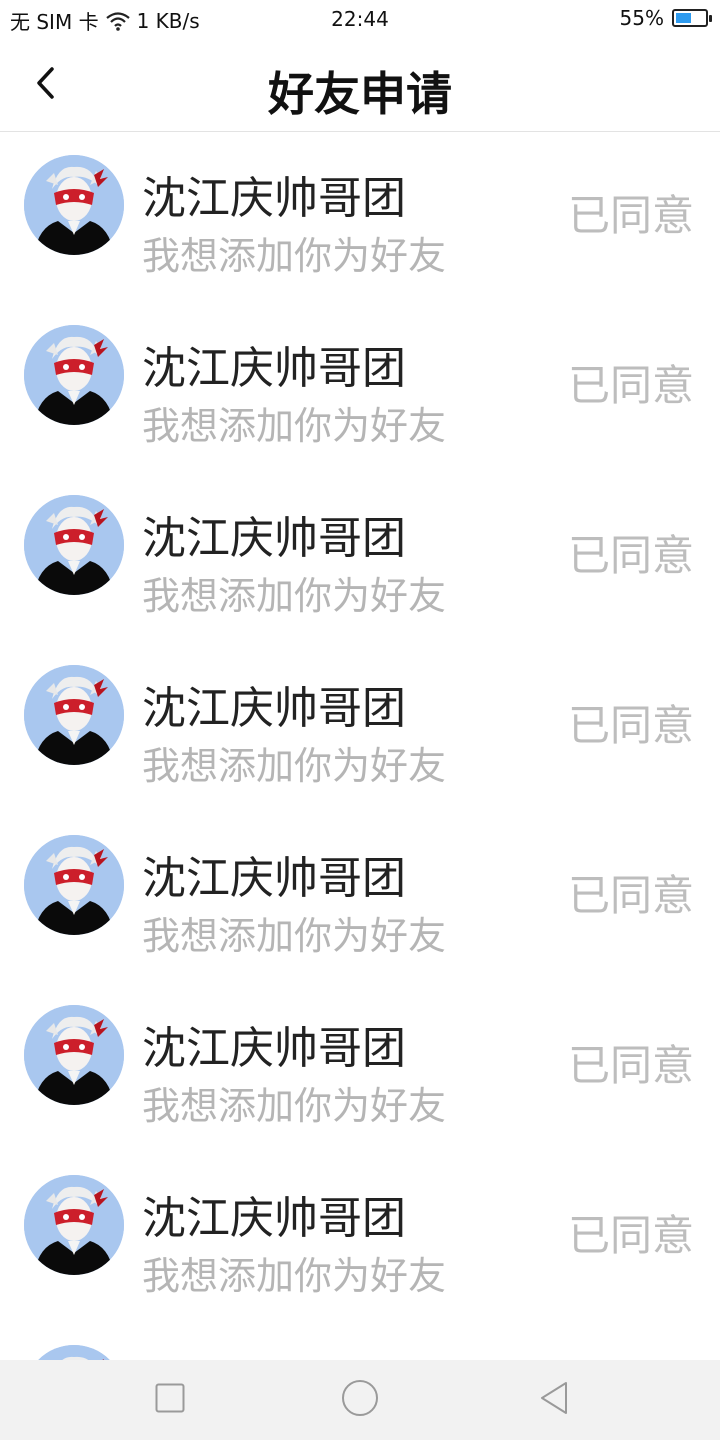  I want to click on circle-icon, so click(360, 1400).